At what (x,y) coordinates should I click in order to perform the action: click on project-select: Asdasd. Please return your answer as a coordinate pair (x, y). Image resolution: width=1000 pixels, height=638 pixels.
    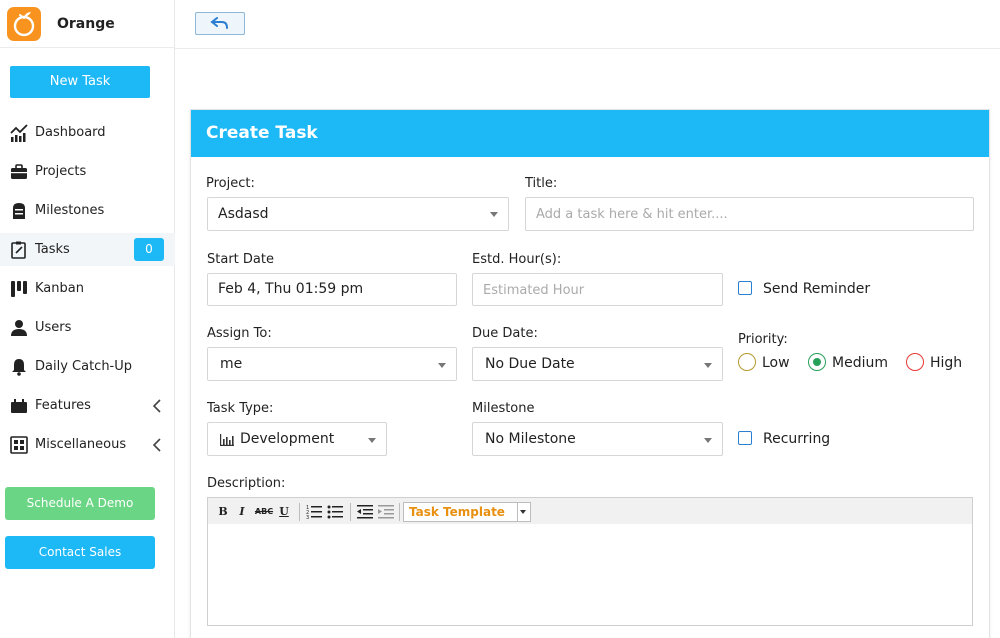
    Looking at the image, I should click on (358, 214).